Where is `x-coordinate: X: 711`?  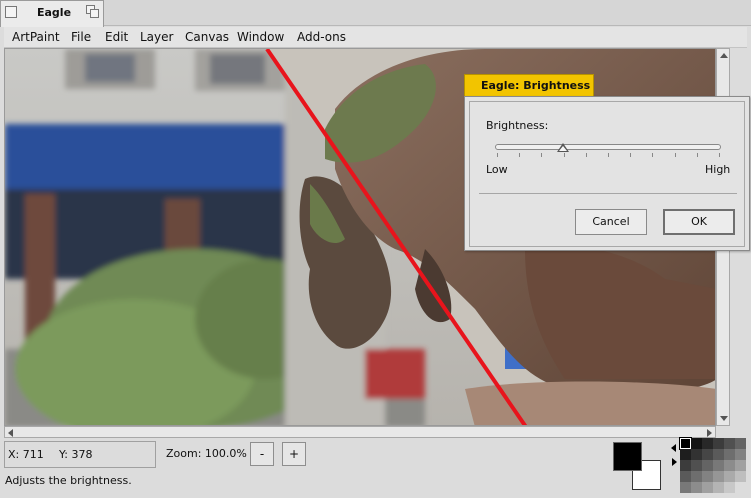 x-coordinate: X: 711 is located at coordinates (26, 454).